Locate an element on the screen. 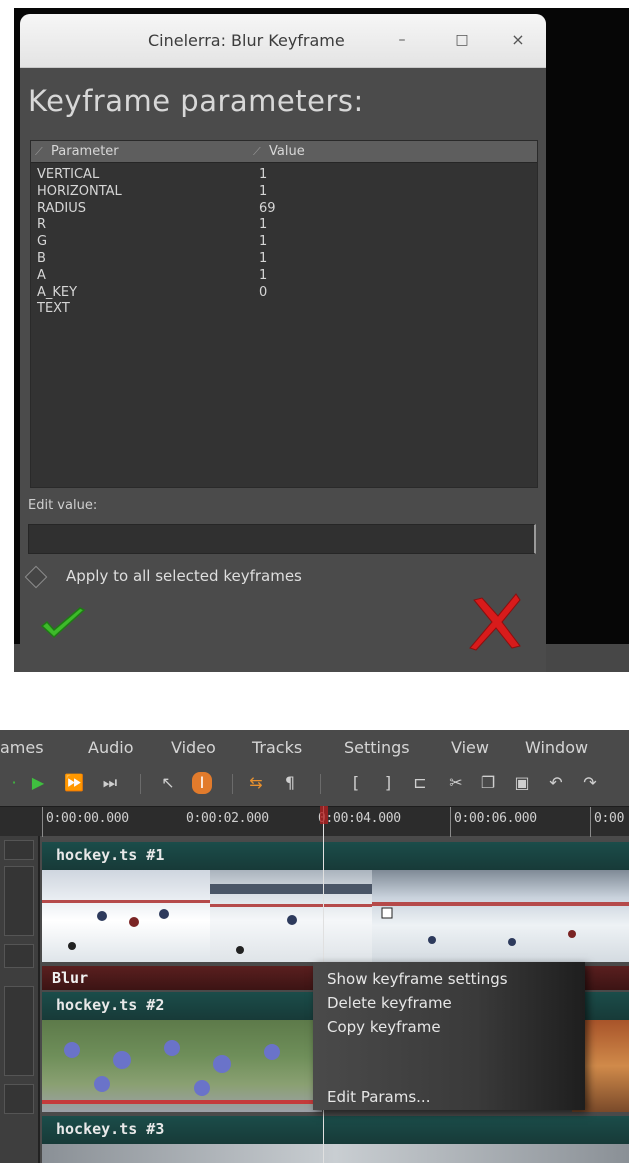  menu-view: View is located at coordinates (470, 747).